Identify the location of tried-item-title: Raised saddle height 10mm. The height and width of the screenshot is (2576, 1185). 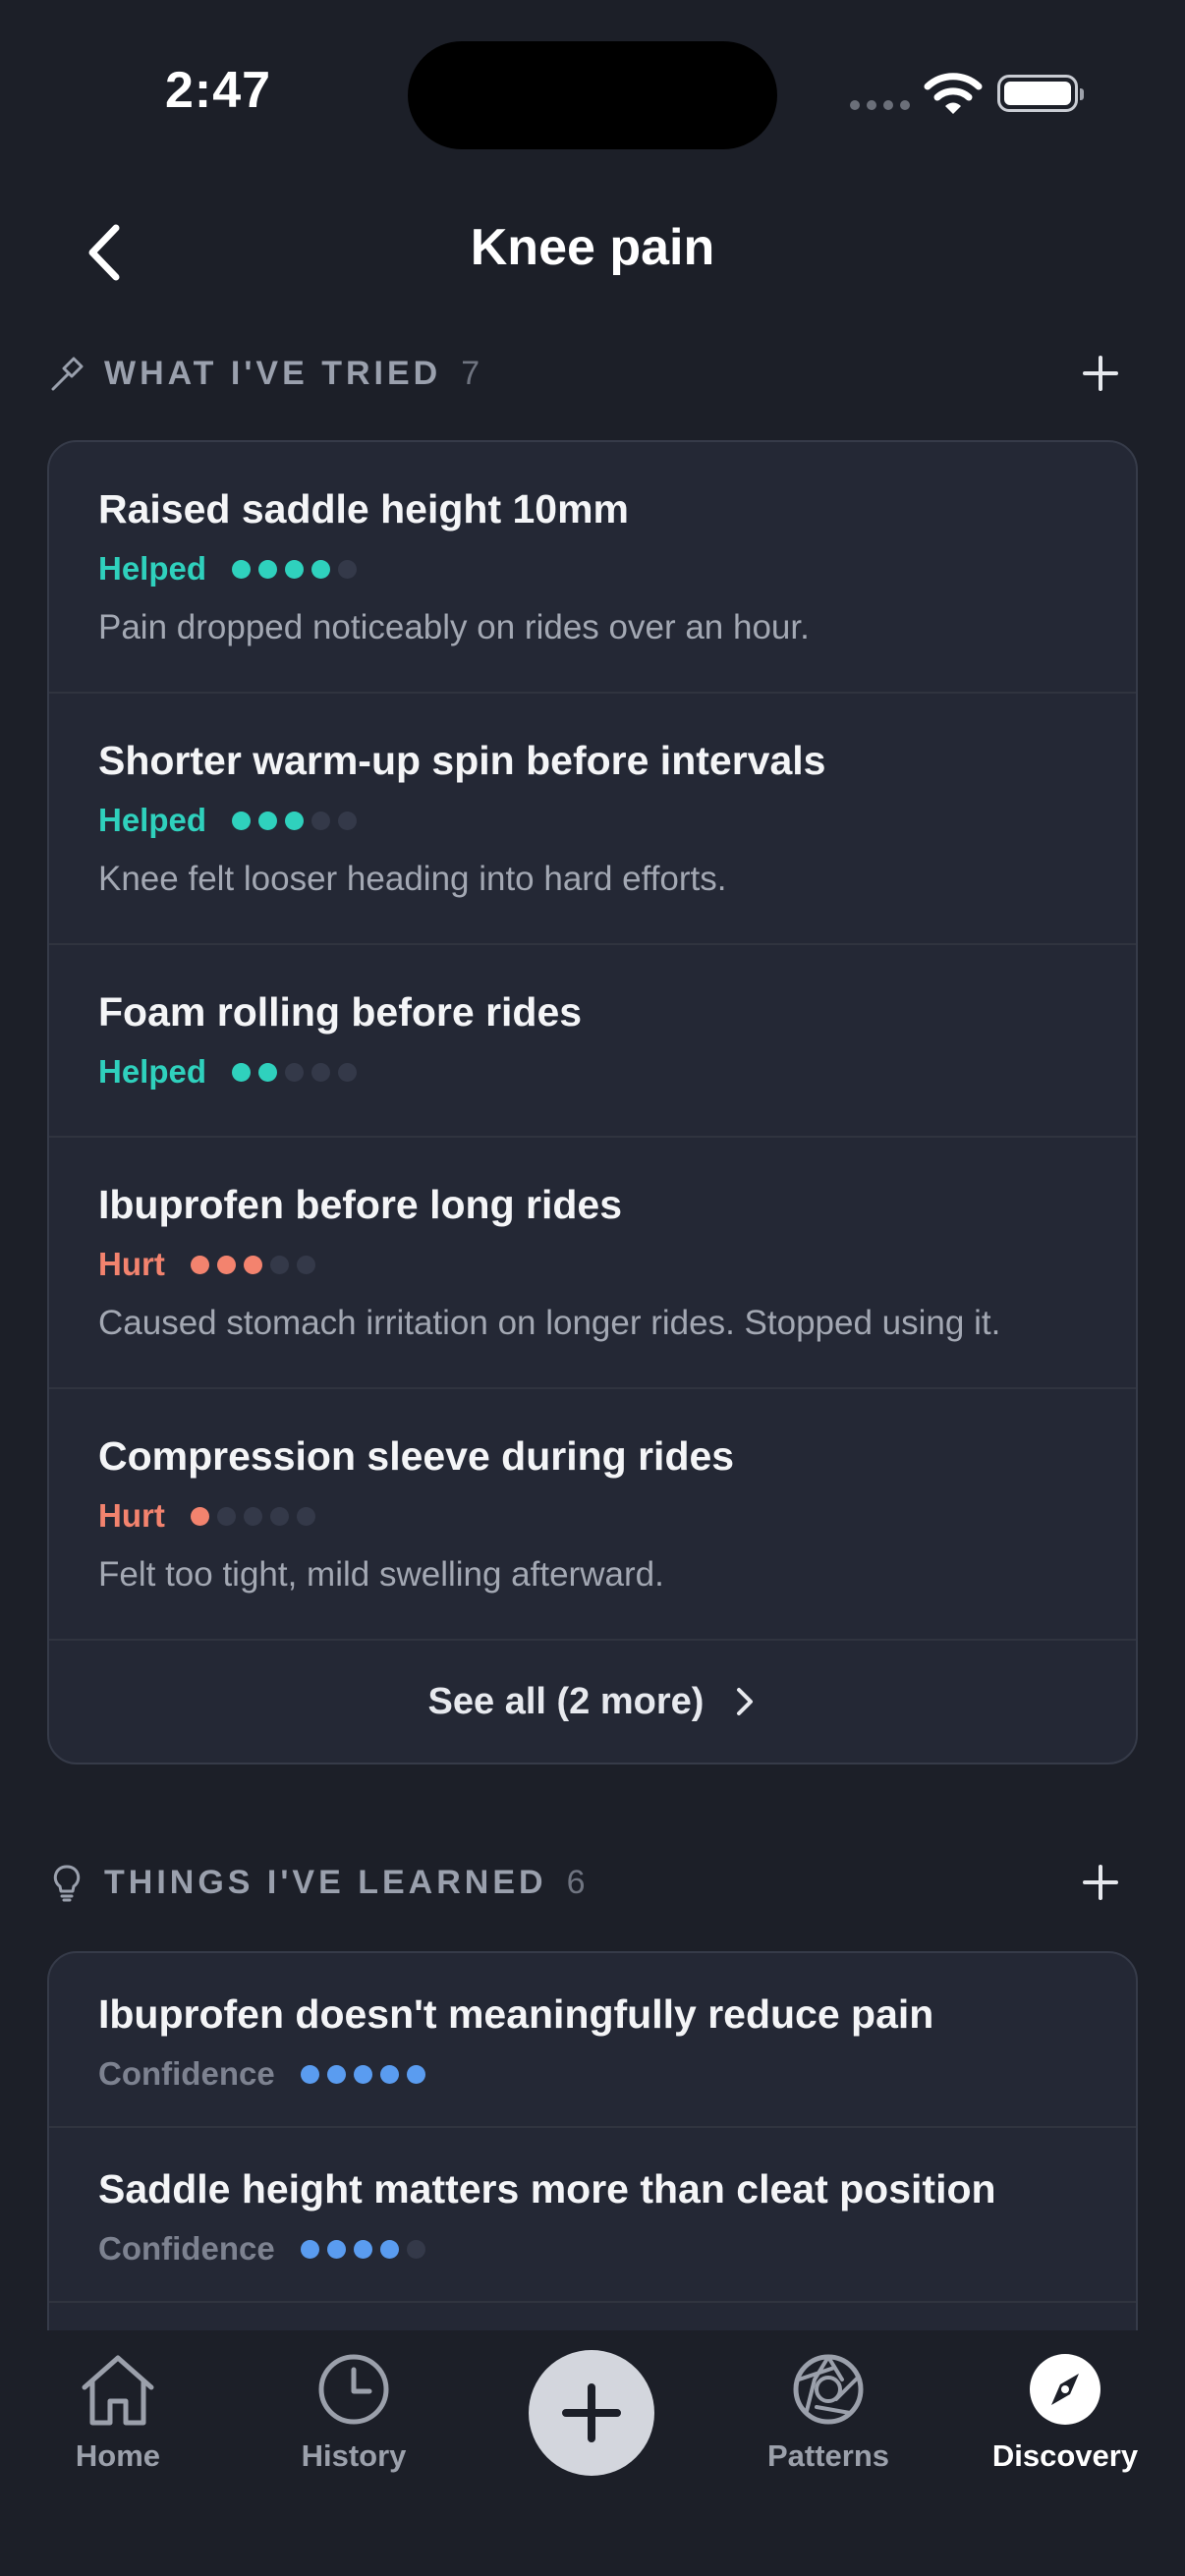
(364, 509).